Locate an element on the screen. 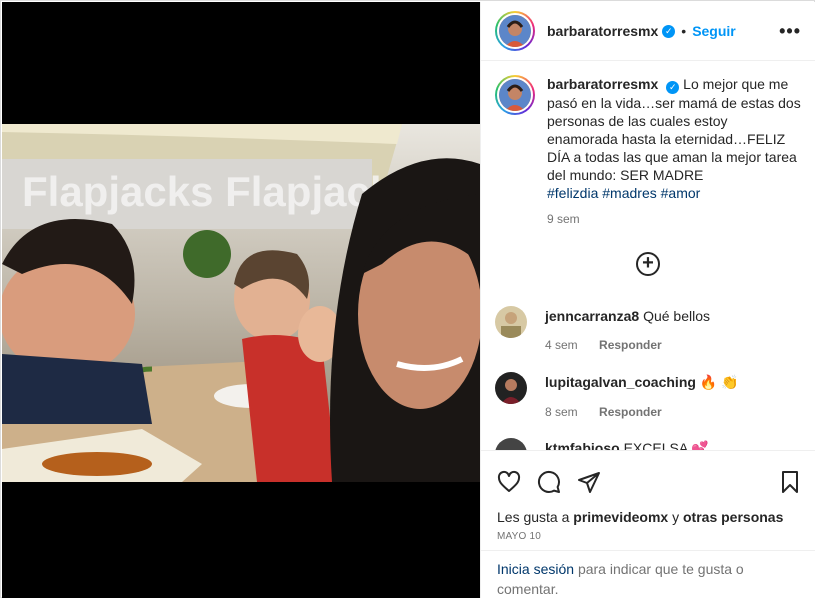 Image resolution: width=815 pixels, height=607 pixels. heart-icon is located at coordinates (509, 482).